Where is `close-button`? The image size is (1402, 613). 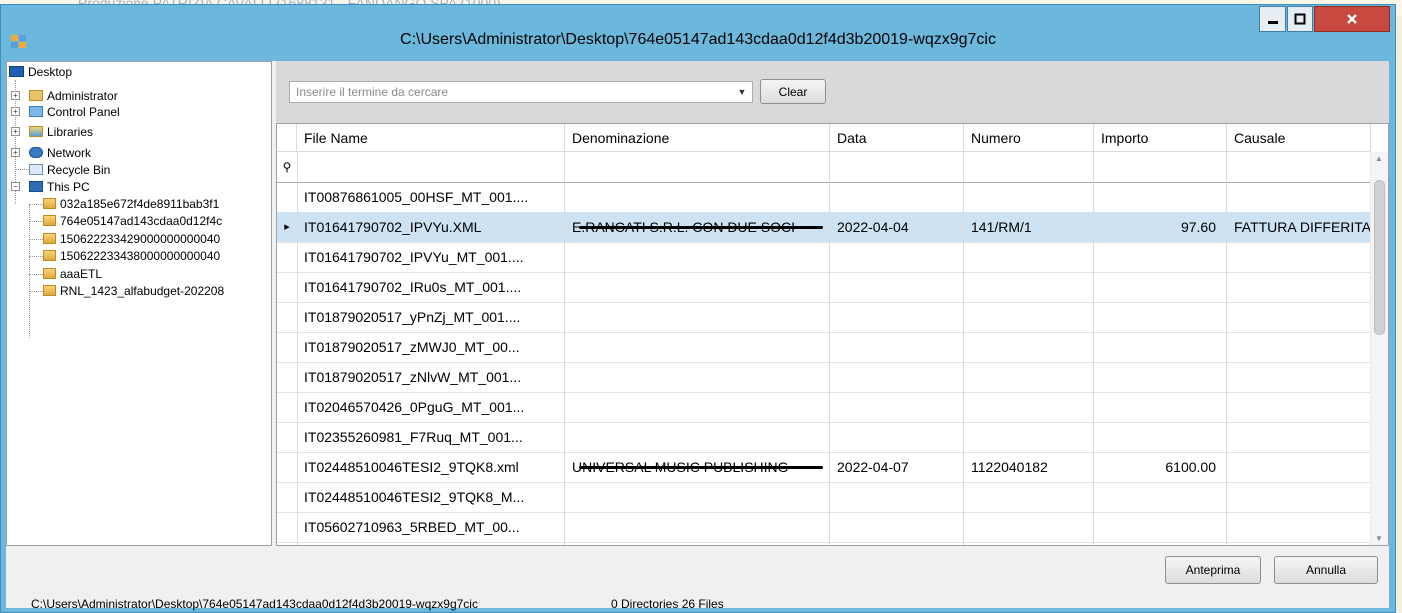 close-button is located at coordinates (1352, 19).